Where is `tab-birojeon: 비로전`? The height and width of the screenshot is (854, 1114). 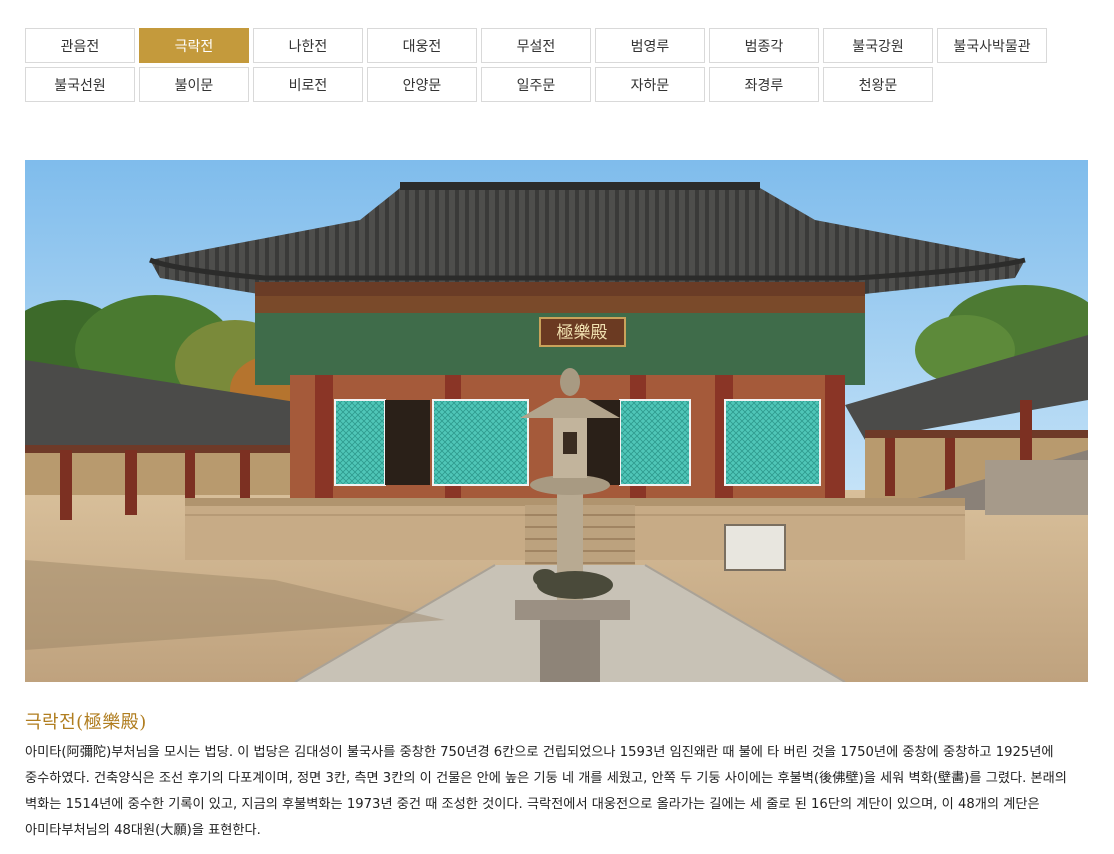 tab-birojeon: 비로전 is located at coordinates (308, 84).